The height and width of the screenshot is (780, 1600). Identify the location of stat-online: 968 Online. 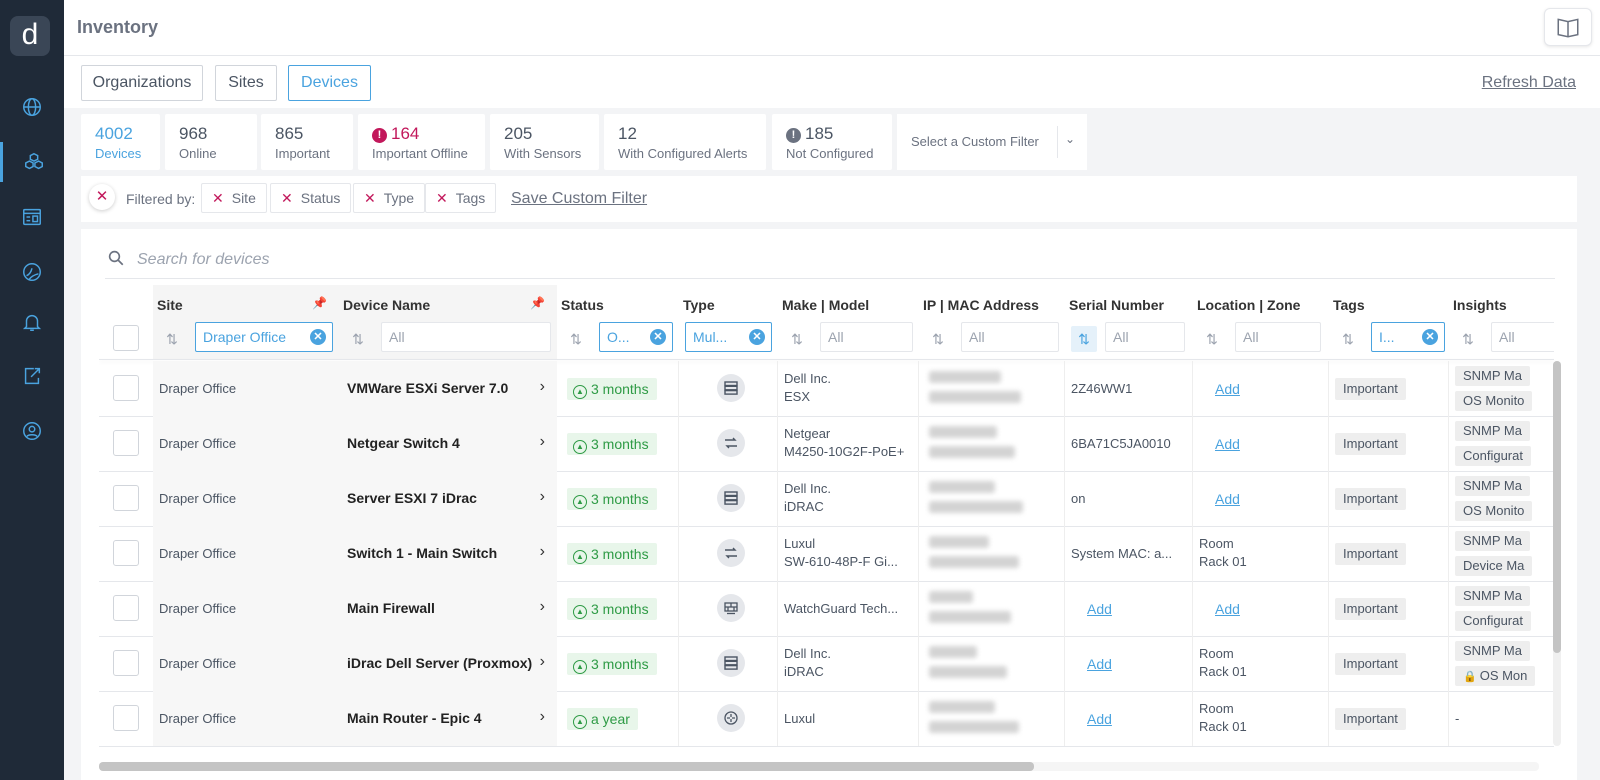
(211, 142).